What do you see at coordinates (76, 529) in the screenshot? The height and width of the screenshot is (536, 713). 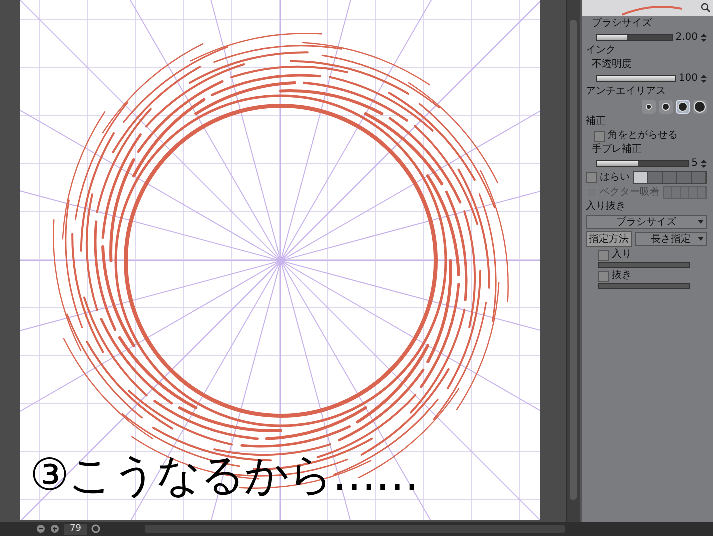 I see `zoom-value: 79` at bounding box center [76, 529].